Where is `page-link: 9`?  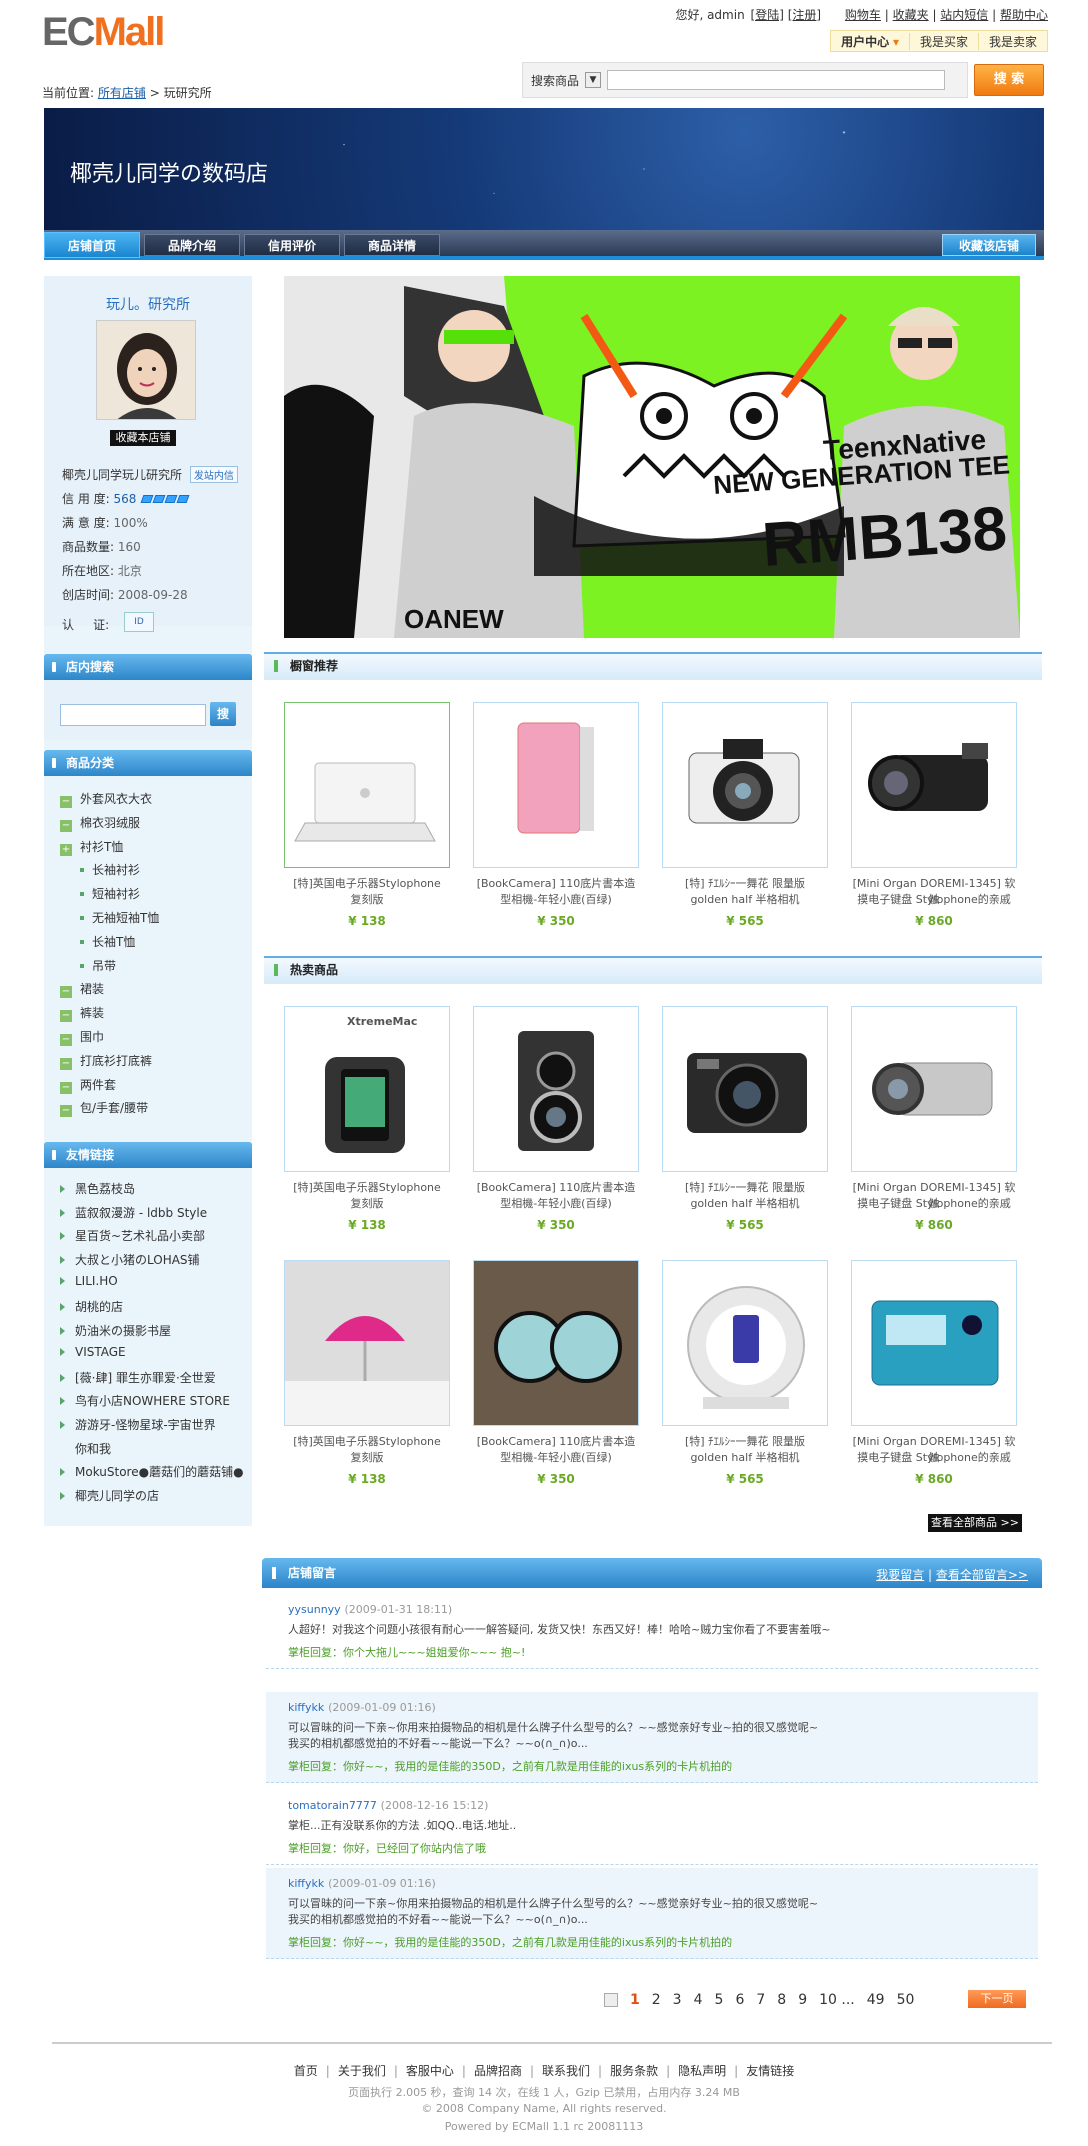
page-link: 9 is located at coordinates (802, 2000).